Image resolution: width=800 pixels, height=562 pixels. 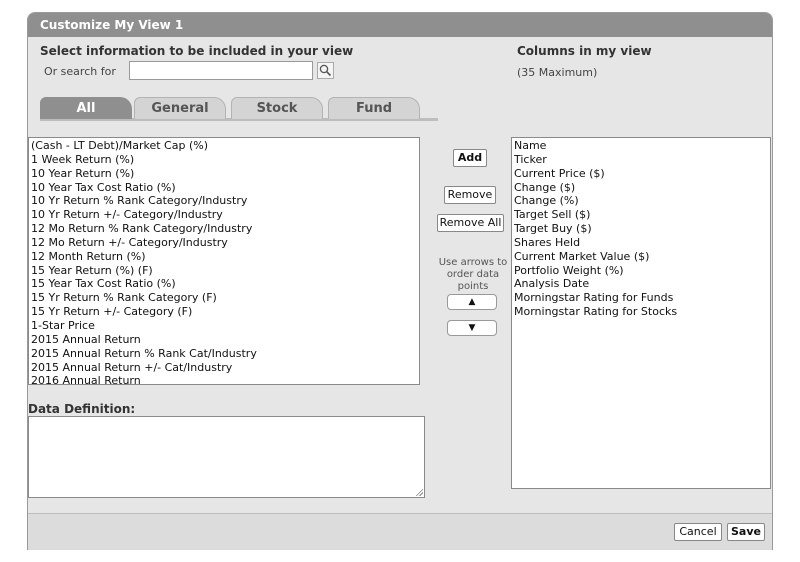 I want to click on list-item: 10 Yr Return % Rank Category/Industry, so click(x=224, y=201).